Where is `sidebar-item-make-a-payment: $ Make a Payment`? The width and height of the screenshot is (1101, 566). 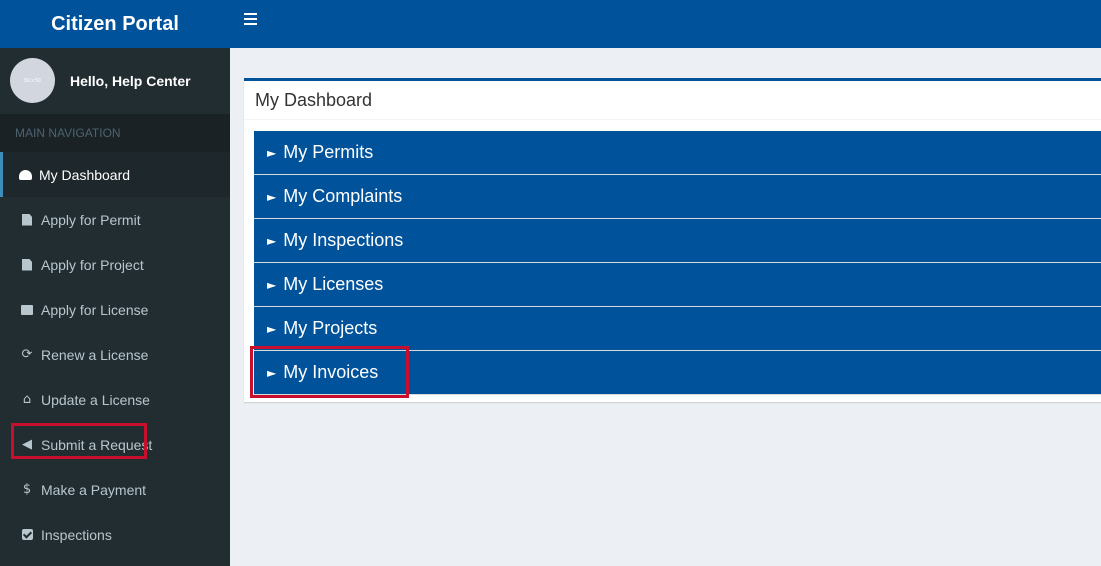 sidebar-item-make-a-payment: $ Make a Payment is located at coordinates (115, 489).